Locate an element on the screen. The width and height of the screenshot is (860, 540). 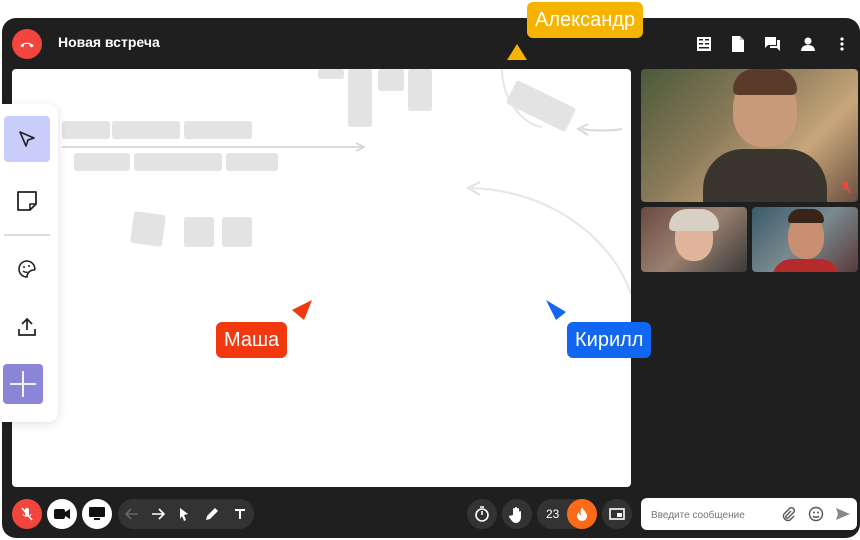
person-icon is located at coordinates (808, 44).